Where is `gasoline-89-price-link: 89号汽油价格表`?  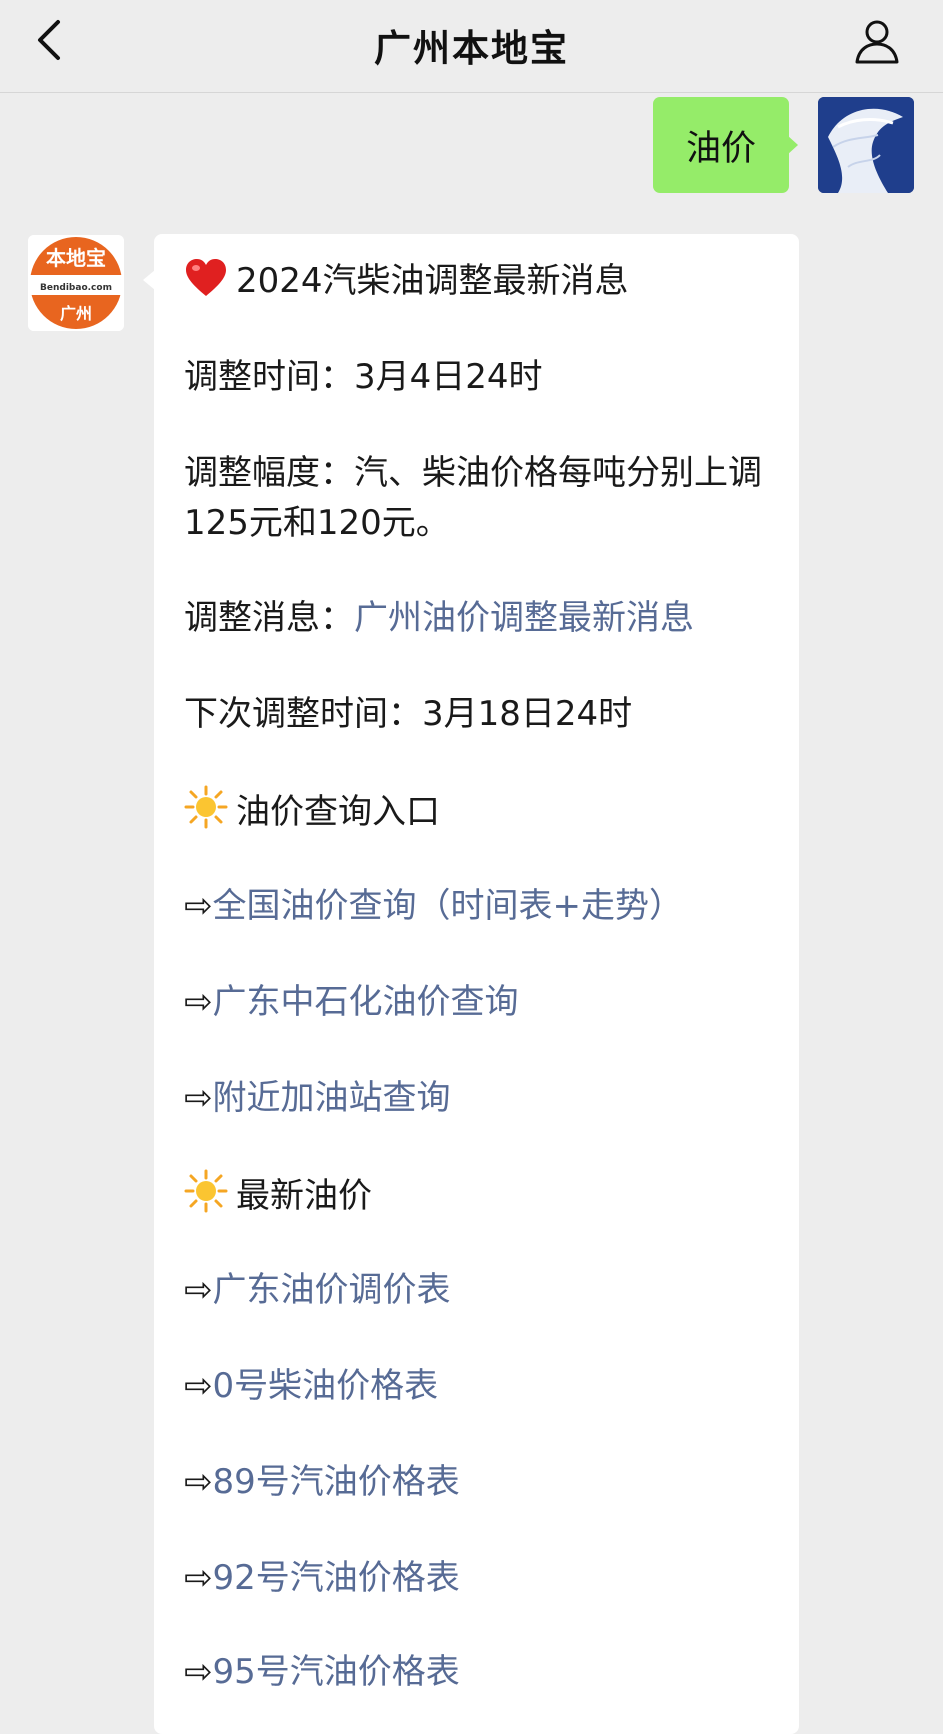 gasoline-89-price-link: 89号汽油价格表 is located at coordinates (336, 1482).